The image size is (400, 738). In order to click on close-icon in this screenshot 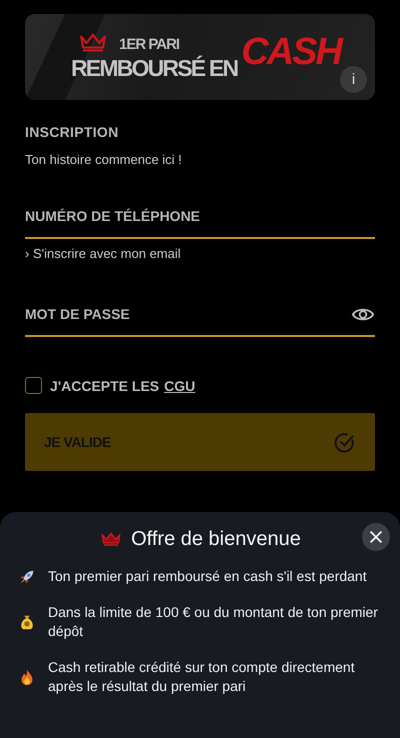, I will do `click(376, 537)`.